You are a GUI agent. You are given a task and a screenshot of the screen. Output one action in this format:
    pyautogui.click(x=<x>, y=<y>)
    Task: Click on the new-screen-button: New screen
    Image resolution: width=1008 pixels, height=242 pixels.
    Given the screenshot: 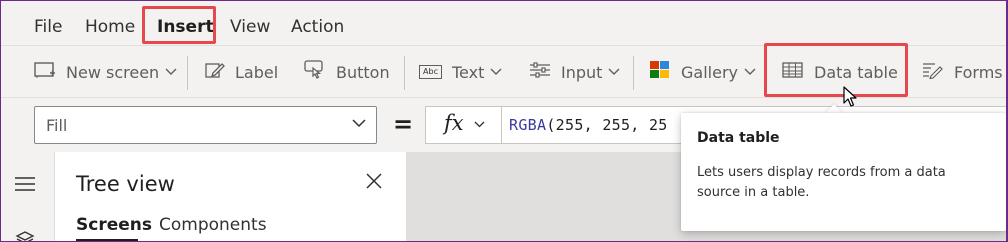 What is the action you would take?
    pyautogui.click(x=105, y=72)
    